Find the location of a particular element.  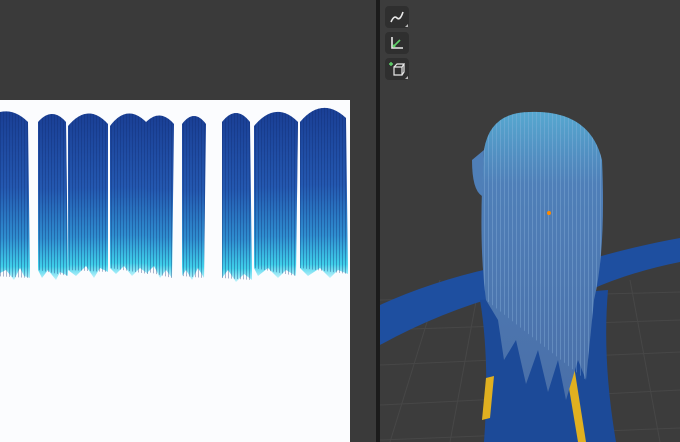

add-cube-icon is located at coordinates (397, 69).